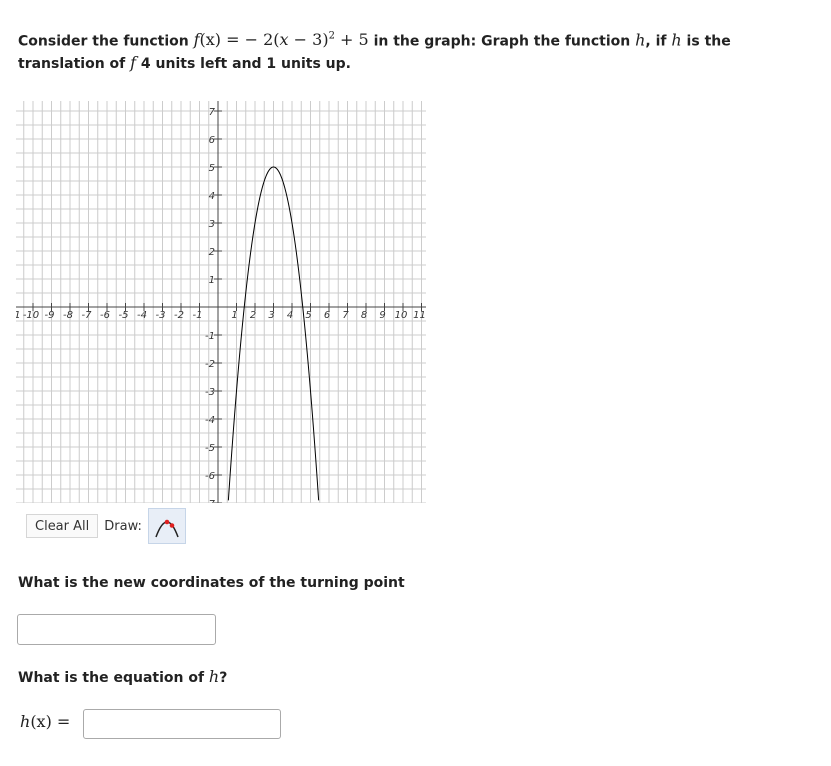  Describe the element at coordinates (212, 252) in the screenshot. I see `y-tick-label: 2` at that location.